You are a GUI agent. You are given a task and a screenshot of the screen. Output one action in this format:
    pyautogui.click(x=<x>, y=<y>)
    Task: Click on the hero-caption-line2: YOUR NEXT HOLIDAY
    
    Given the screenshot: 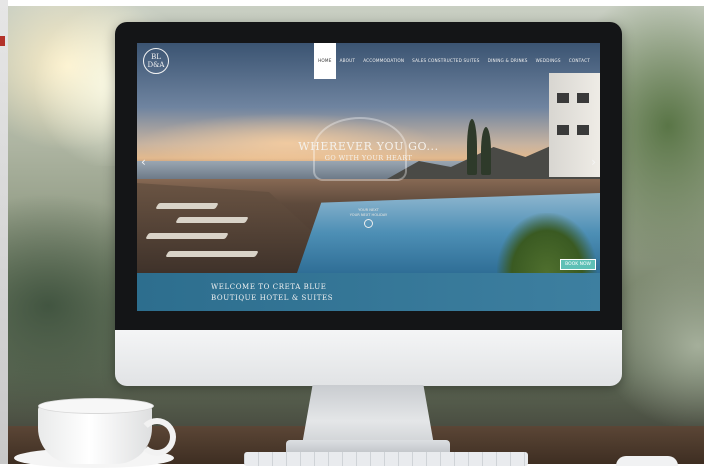 What is the action you would take?
    pyautogui.click(x=368, y=215)
    